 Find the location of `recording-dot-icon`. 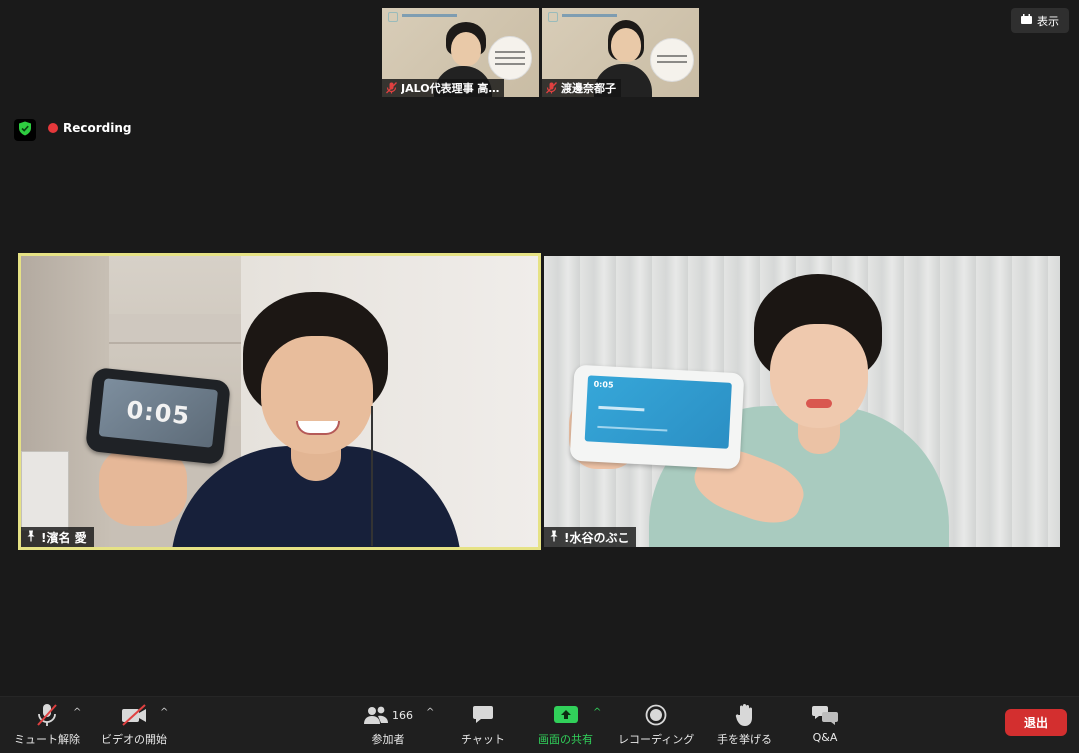

recording-dot-icon is located at coordinates (53, 128).